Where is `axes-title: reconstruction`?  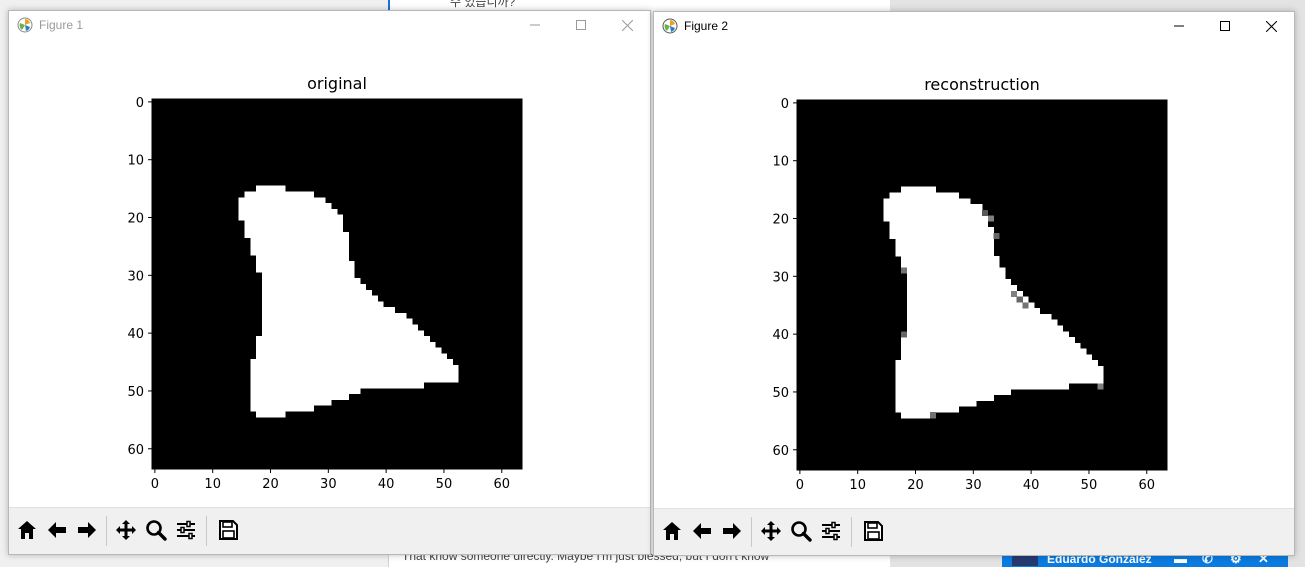
axes-title: reconstruction is located at coordinates (982, 84).